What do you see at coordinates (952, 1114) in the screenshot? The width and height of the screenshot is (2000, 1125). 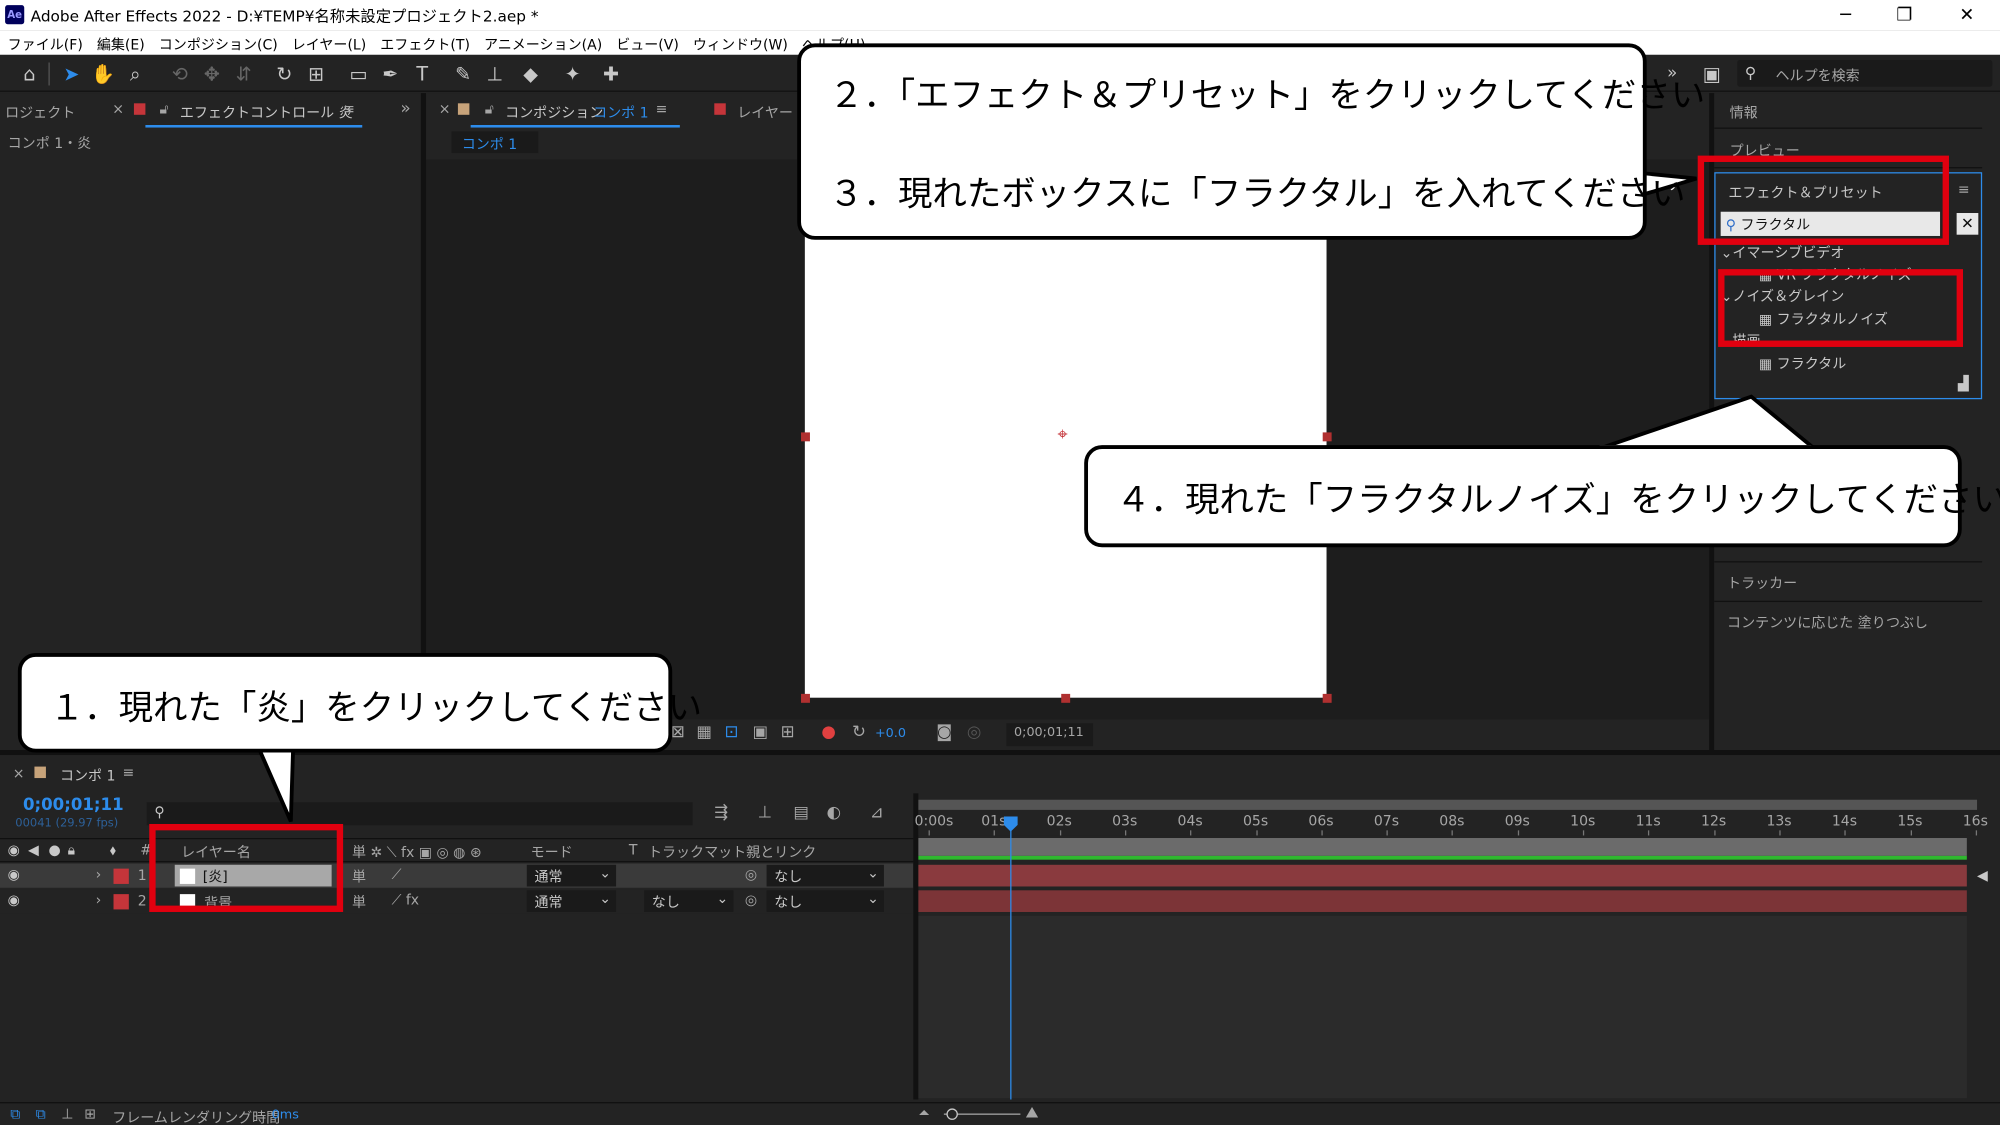 I see `zoom-slider-thumb` at bounding box center [952, 1114].